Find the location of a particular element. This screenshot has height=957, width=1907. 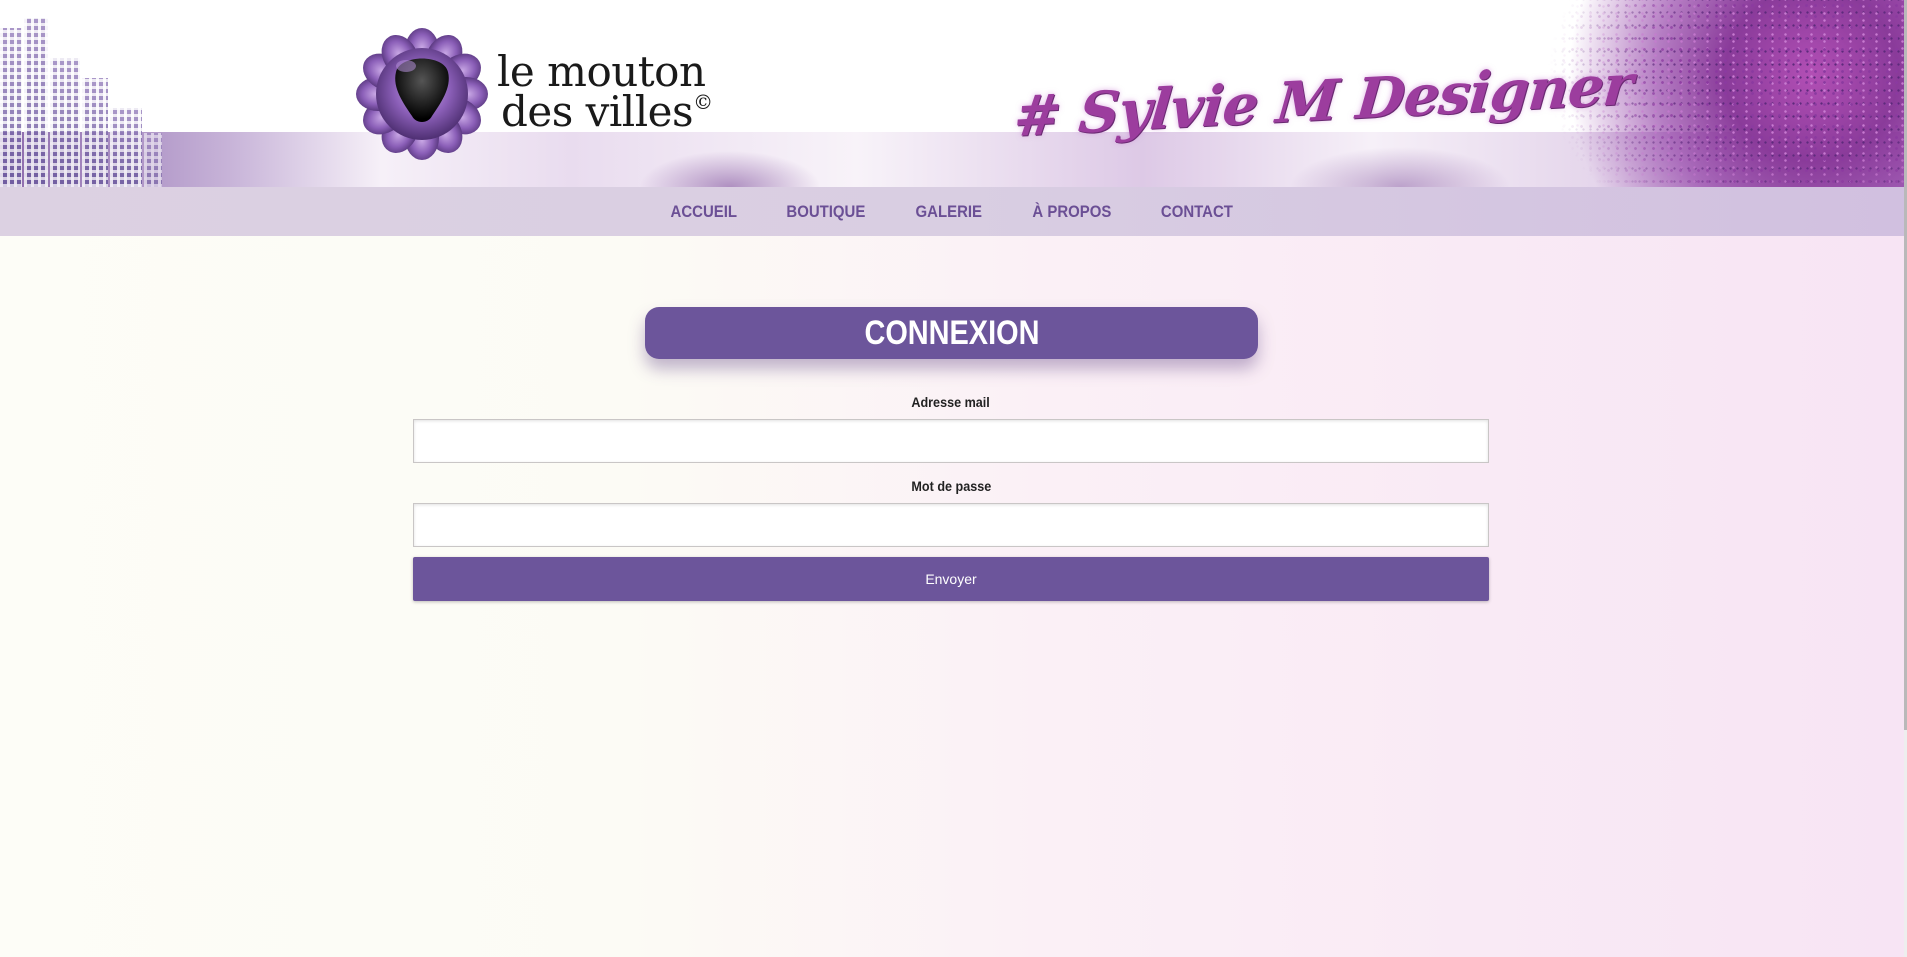

nav-item-a-propos: À PROPOS is located at coordinates (1071, 212).